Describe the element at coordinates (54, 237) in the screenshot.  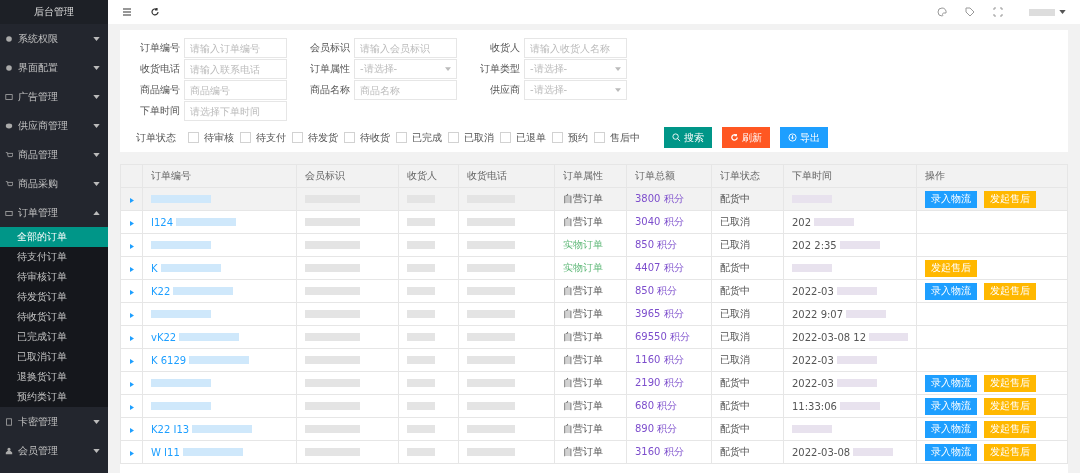
I see `submenu-item: 全部的订单` at that location.